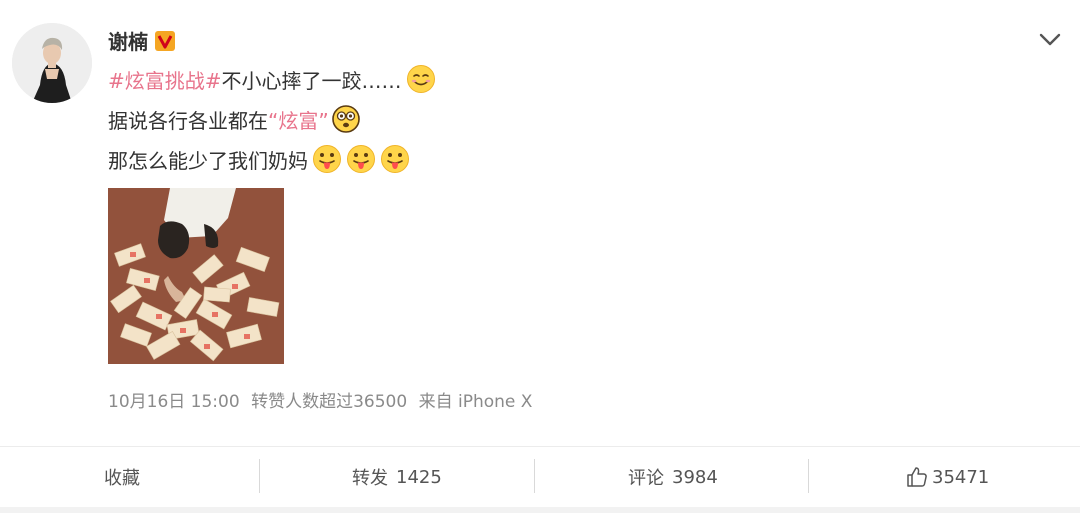 The height and width of the screenshot is (513, 1080). I want to click on topic-link: #炫富挑战#, so click(165, 79).